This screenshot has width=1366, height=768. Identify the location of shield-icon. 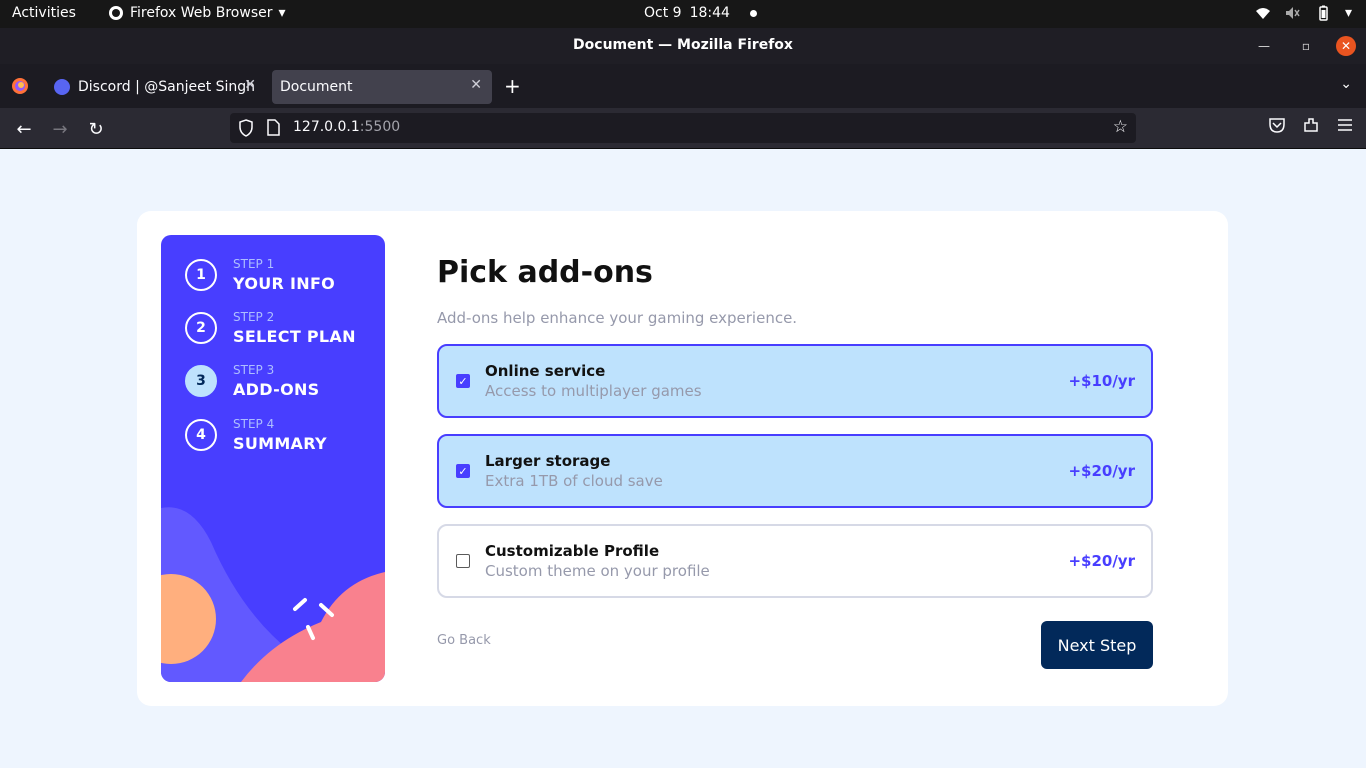
(246, 128).